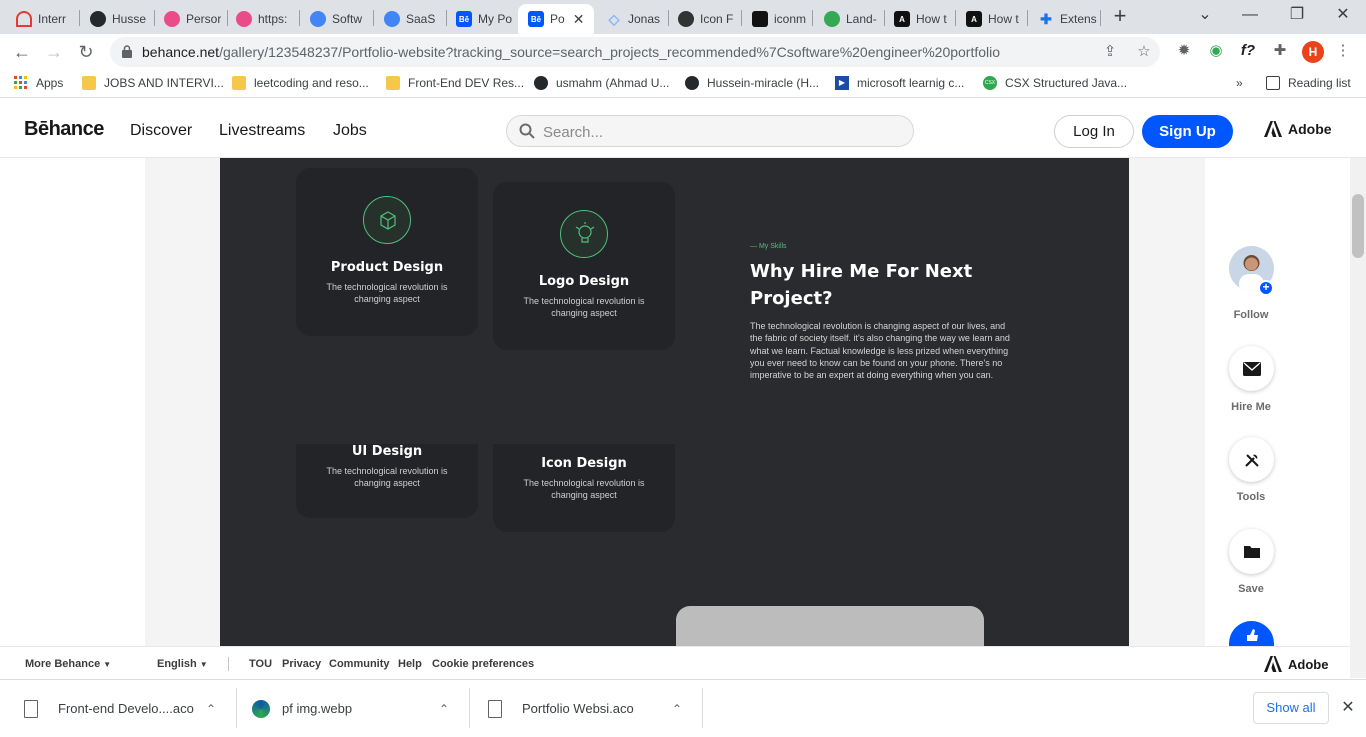  Describe the element at coordinates (1297, 16) in the screenshot. I see `maximize-button: ❐` at that location.